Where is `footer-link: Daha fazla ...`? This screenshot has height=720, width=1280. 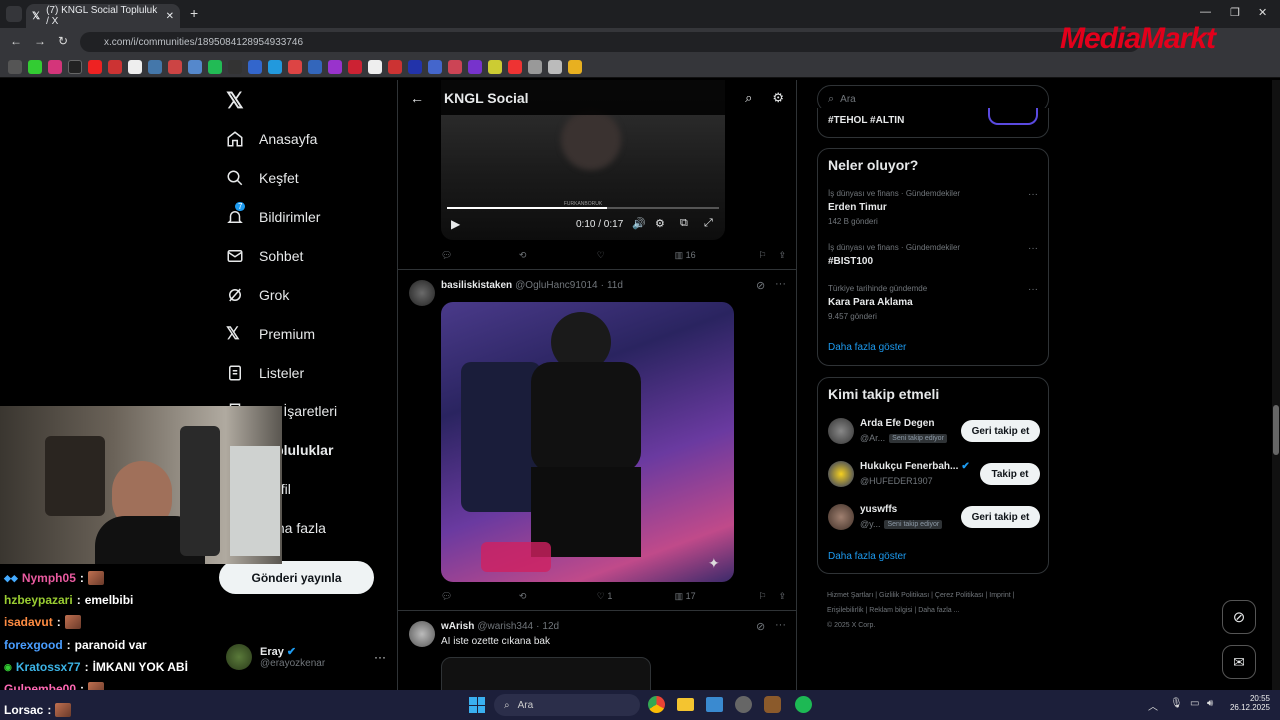 footer-link: Daha fazla ... is located at coordinates (938, 610).